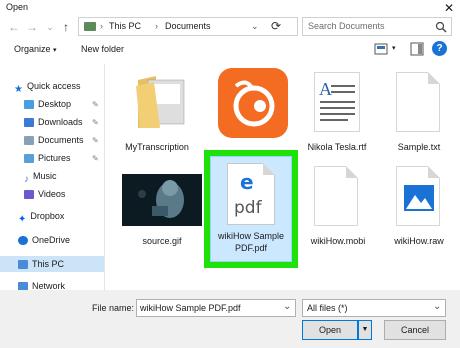 The height and width of the screenshot is (348, 460). Describe the element at coordinates (17, 7) in the screenshot. I see `window-title: Open` at that location.